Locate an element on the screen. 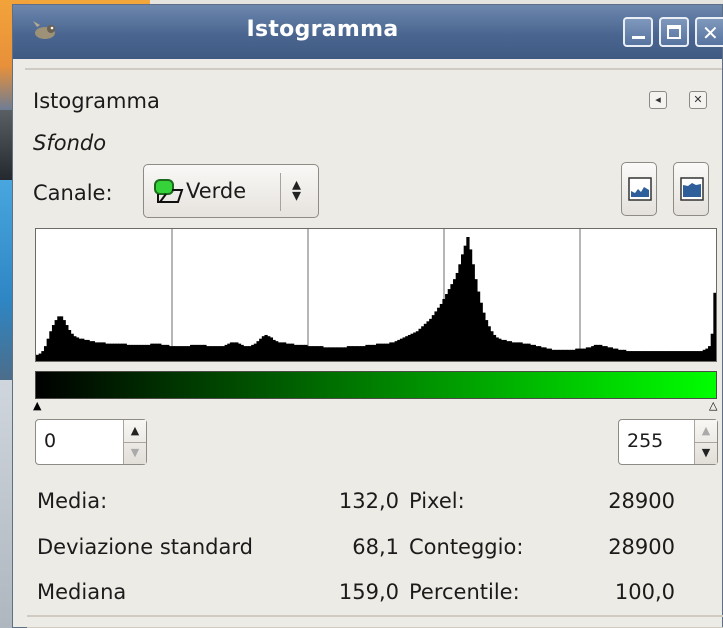  low-range-marker: ▲ is located at coordinates (37, 405).